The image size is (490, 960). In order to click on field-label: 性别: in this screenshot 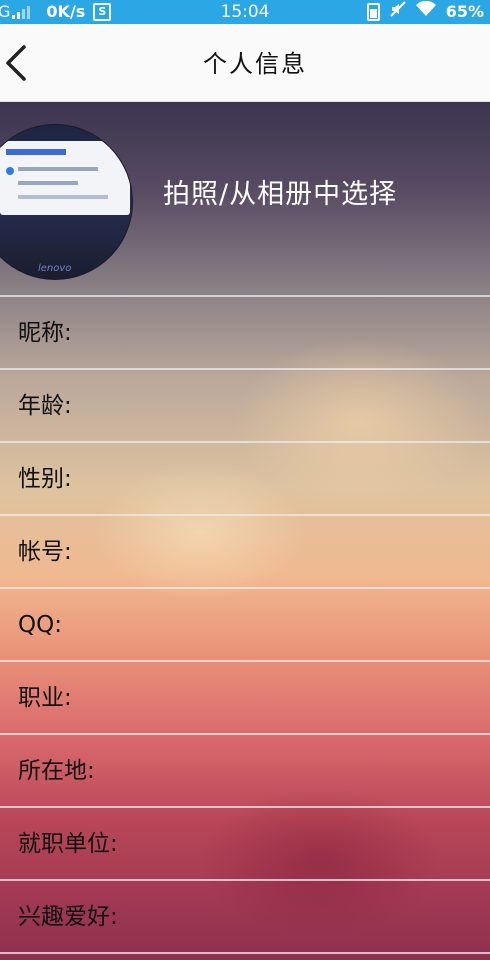, I will do `click(45, 479)`.